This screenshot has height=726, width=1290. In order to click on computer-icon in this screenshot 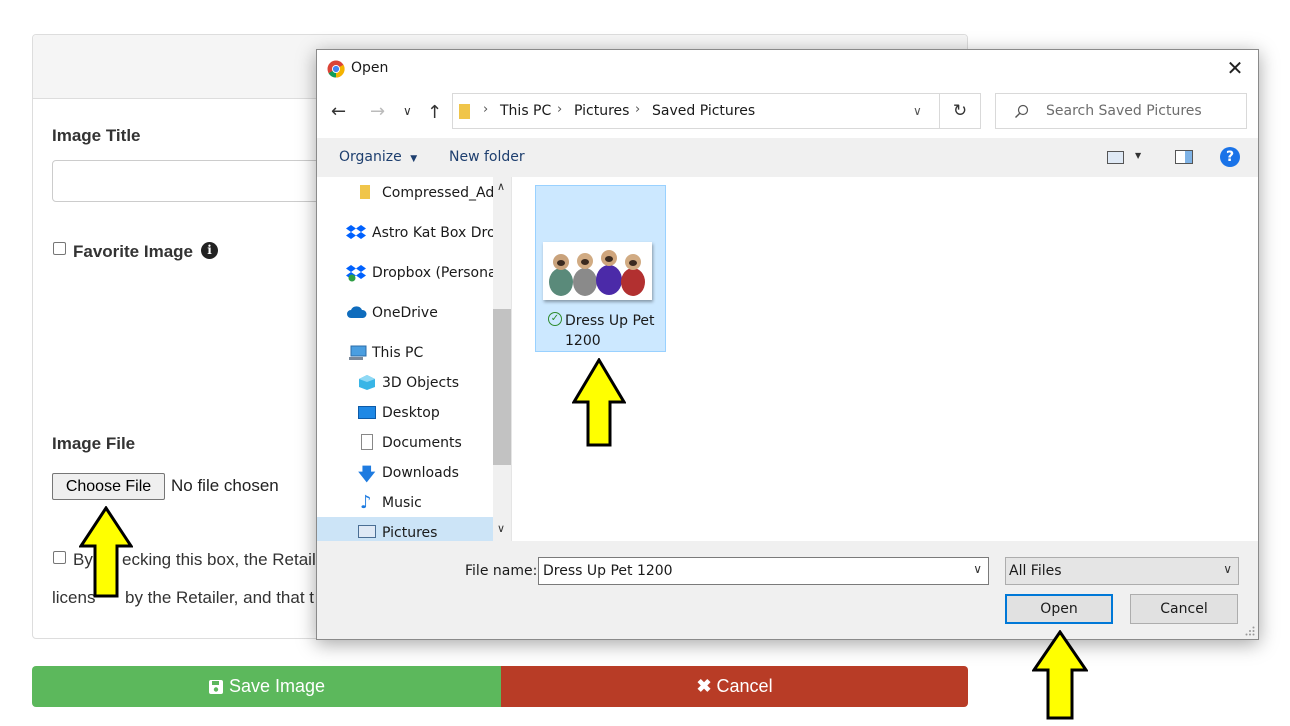, I will do `click(358, 352)`.